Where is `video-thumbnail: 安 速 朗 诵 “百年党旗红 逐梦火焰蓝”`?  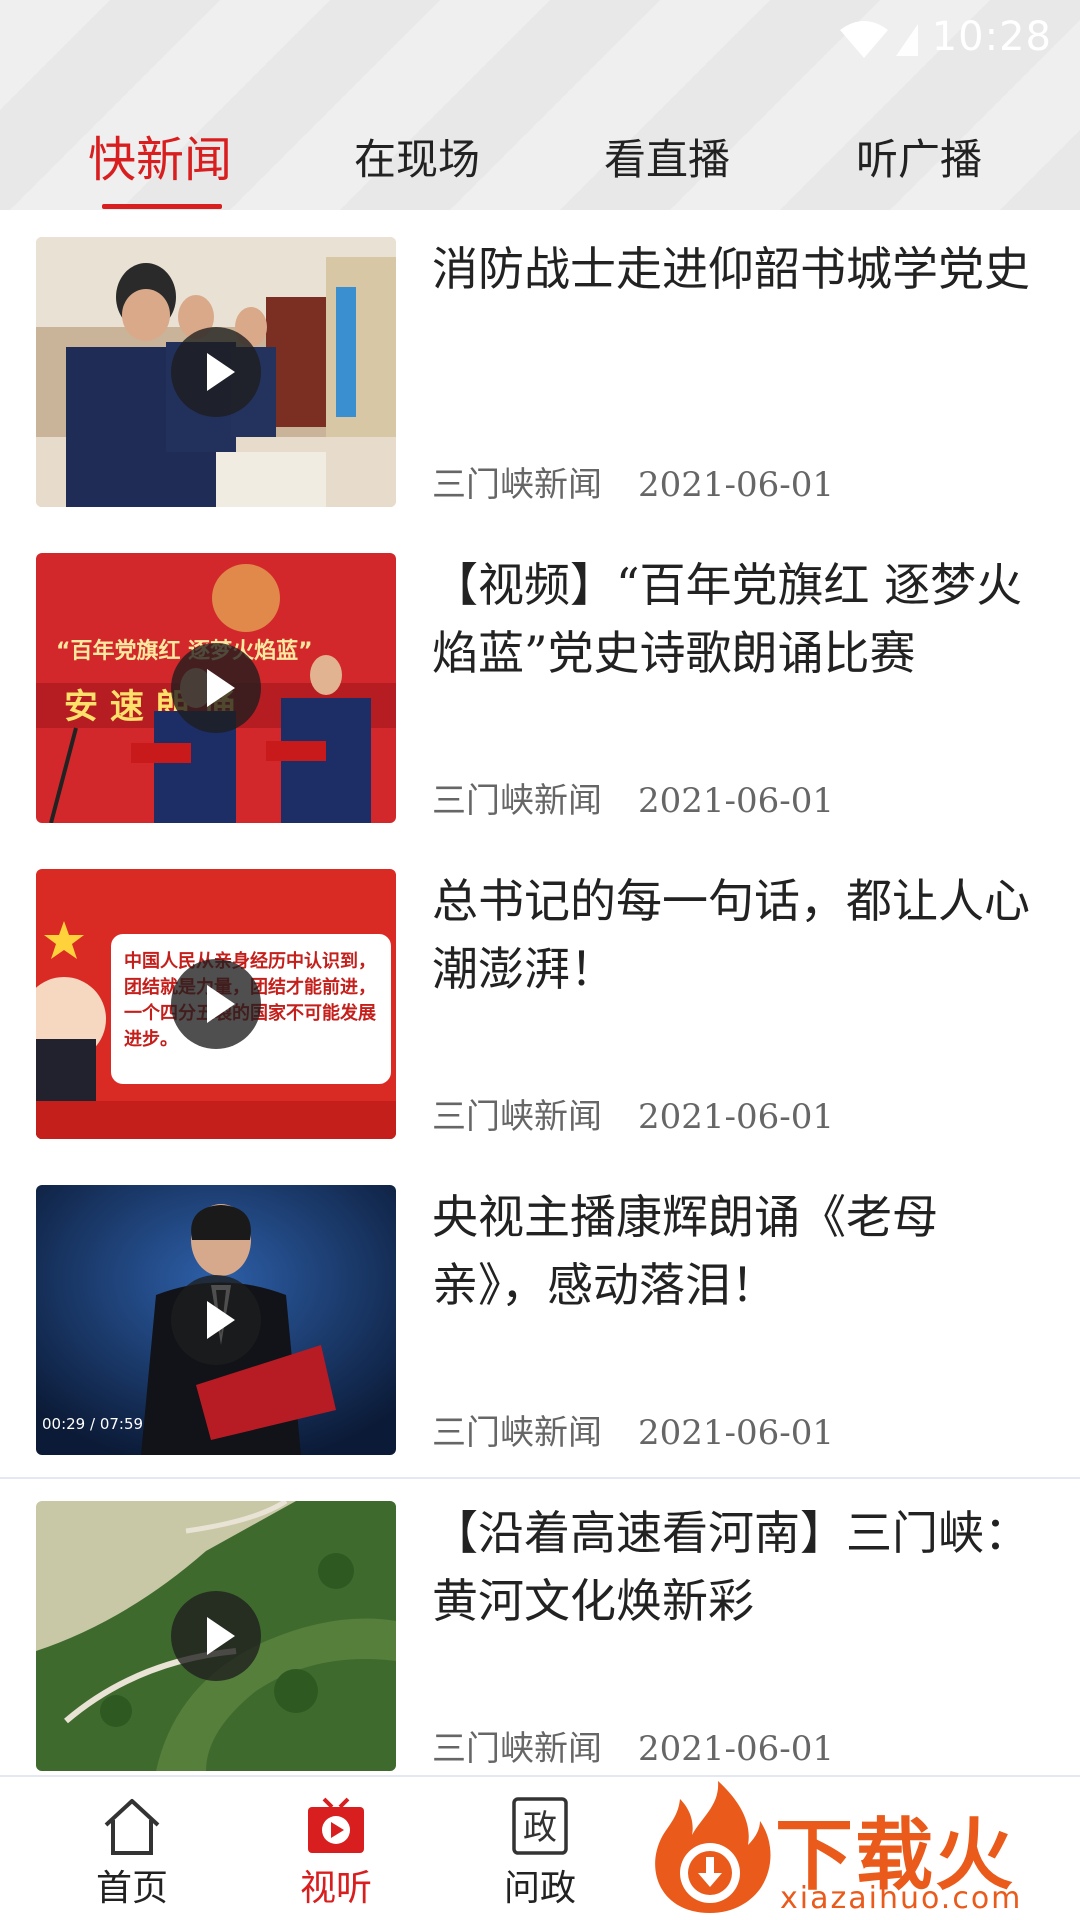 video-thumbnail: 安 速 朗 诵 “百年党旗红 逐梦火焰蓝” is located at coordinates (216, 688).